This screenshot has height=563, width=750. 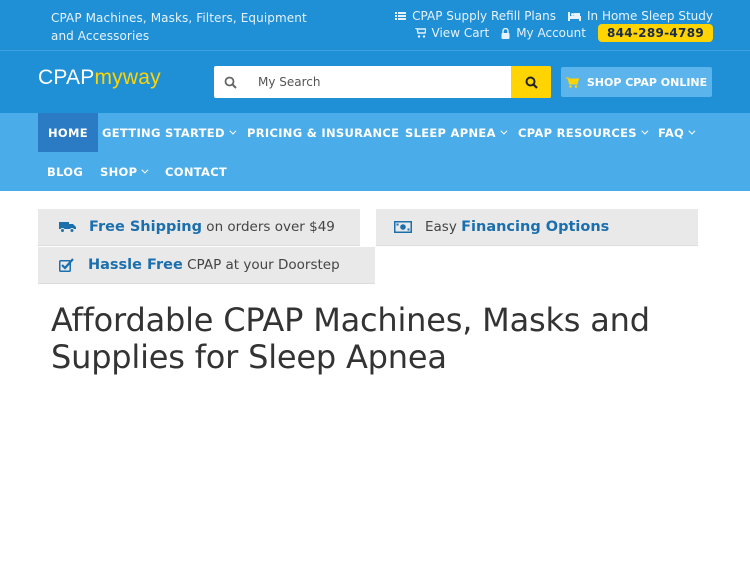 What do you see at coordinates (66, 265) in the screenshot?
I see `checkbox-check-icon` at bounding box center [66, 265].